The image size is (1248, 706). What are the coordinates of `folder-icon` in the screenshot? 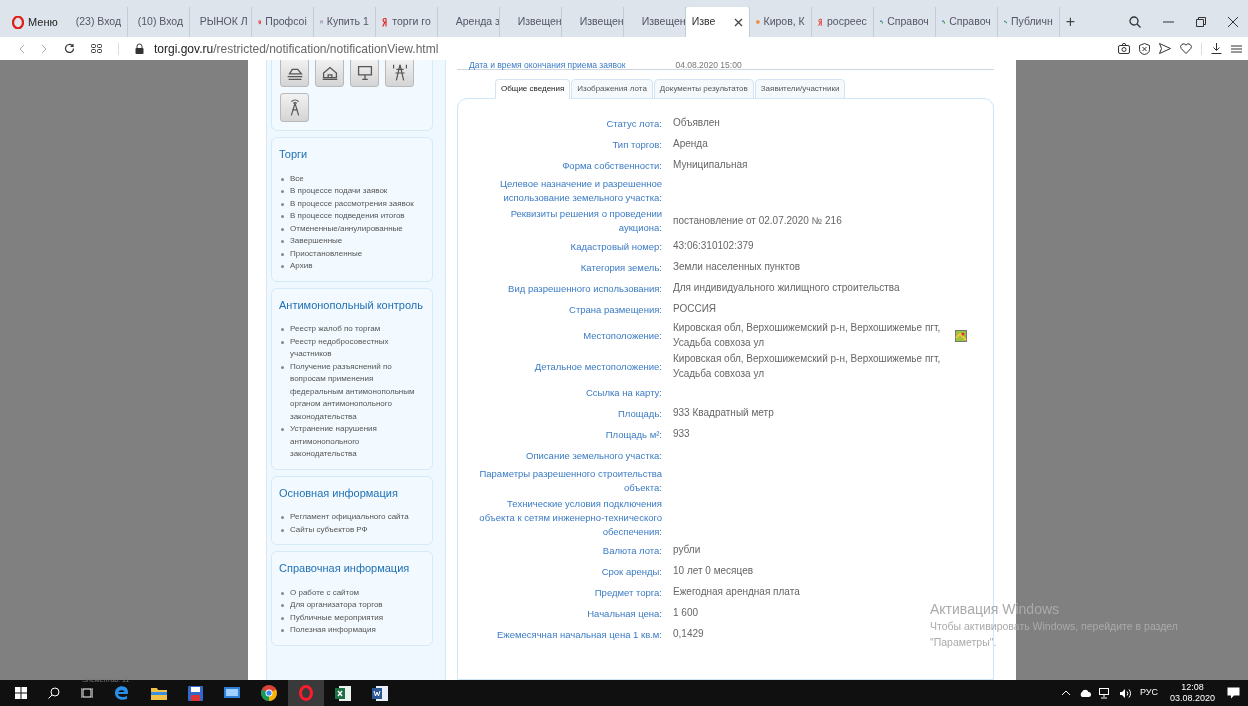 It's located at (159, 693).